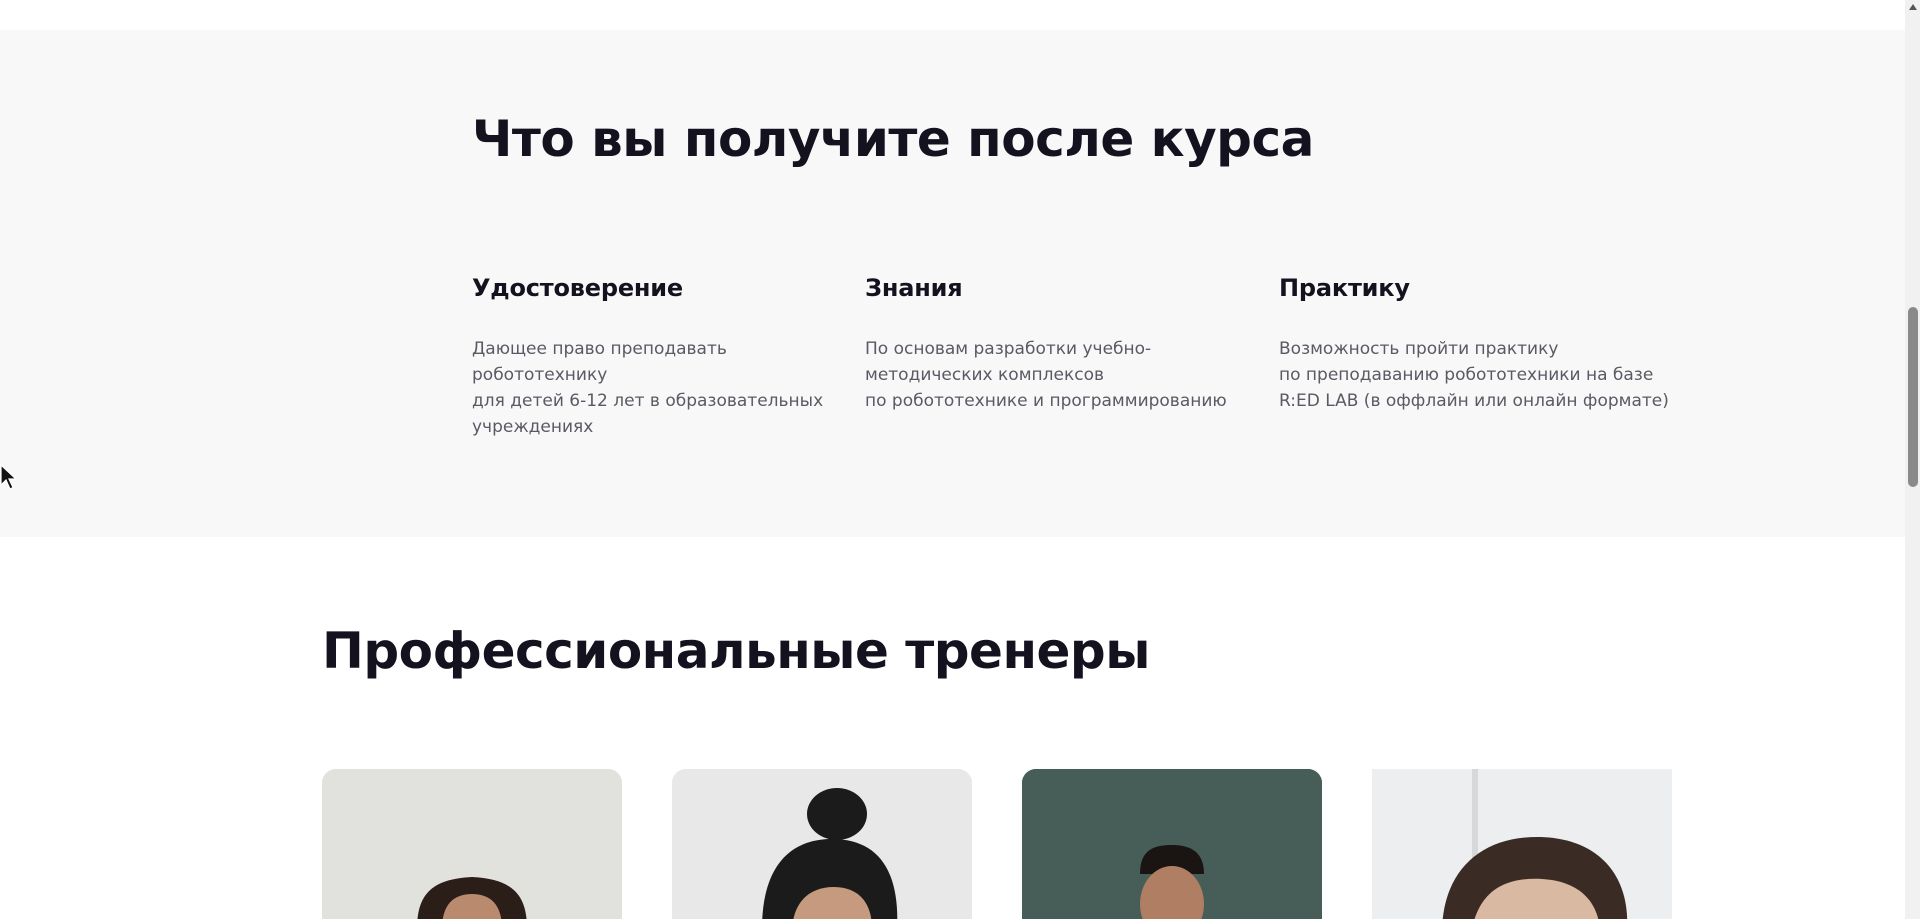 This screenshot has height=919, width=1920. I want to click on scroll-up-arrow-icon, so click(1913, 7).